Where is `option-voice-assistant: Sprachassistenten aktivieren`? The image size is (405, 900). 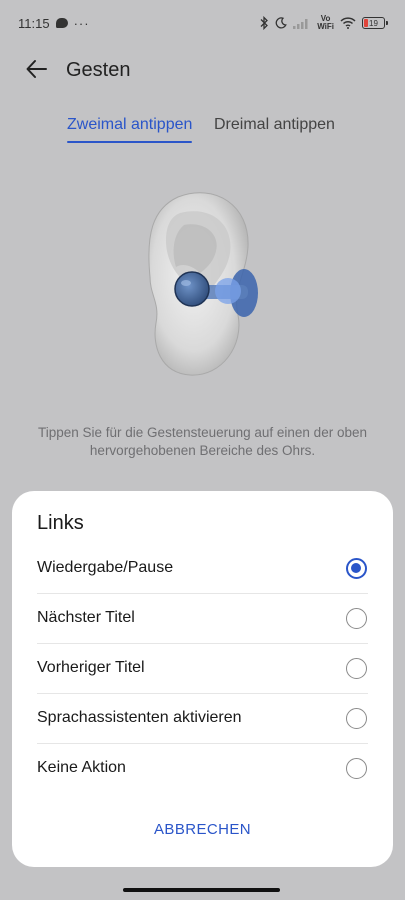
option-voice-assistant: Sprachassistenten aktivieren is located at coordinates (202, 718).